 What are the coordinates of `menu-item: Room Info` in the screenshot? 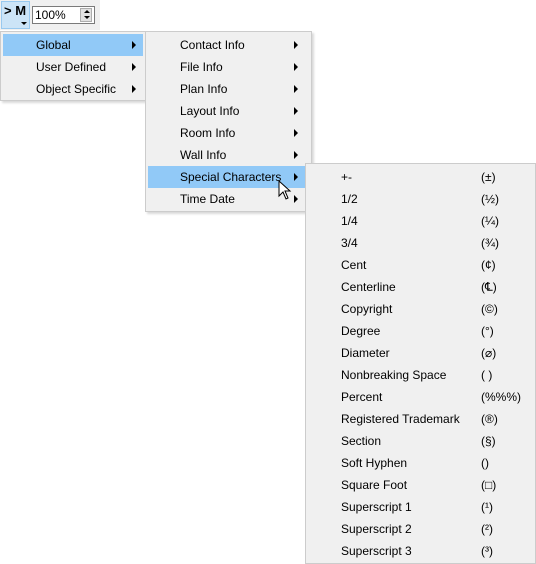 It's located at (228, 133).